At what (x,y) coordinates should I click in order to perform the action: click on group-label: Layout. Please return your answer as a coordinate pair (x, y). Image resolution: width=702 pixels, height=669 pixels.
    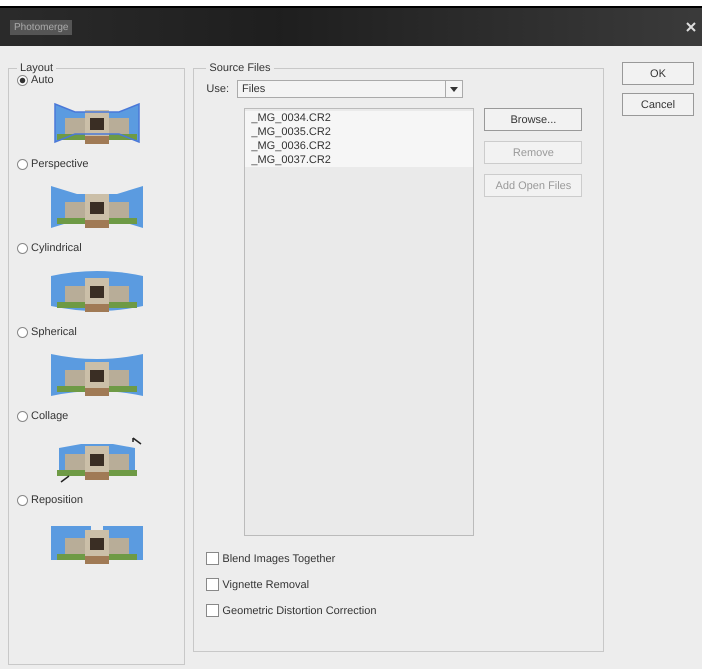
    Looking at the image, I should click on (36, 68).